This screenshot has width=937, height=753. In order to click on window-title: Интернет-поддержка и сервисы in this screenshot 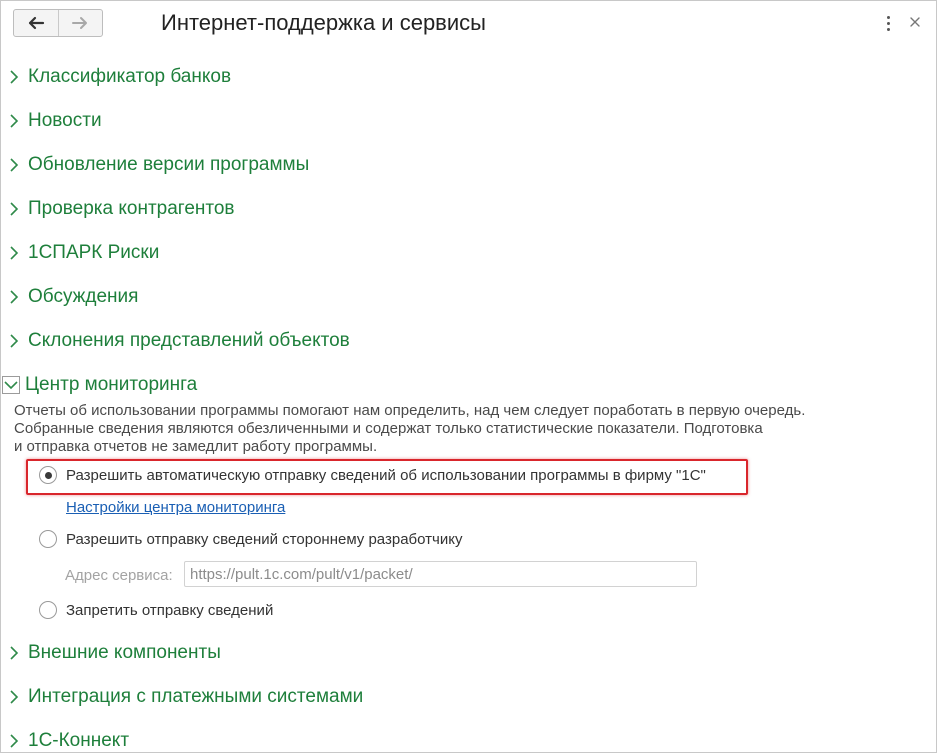, I will do `click(323, 22)`.